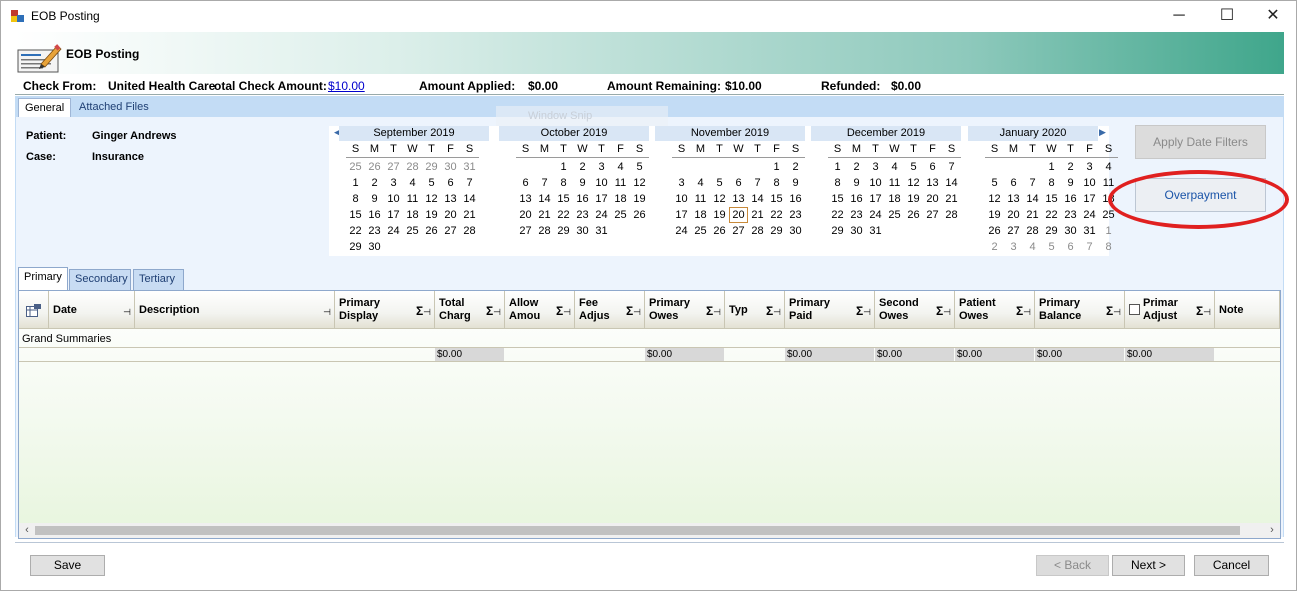 The width and height of the screenshot is (1297, 591). What do you see at coordinates (525, 199) in the screenshot?
I see `calendar-day: 13` at bounding box center [525, 199].